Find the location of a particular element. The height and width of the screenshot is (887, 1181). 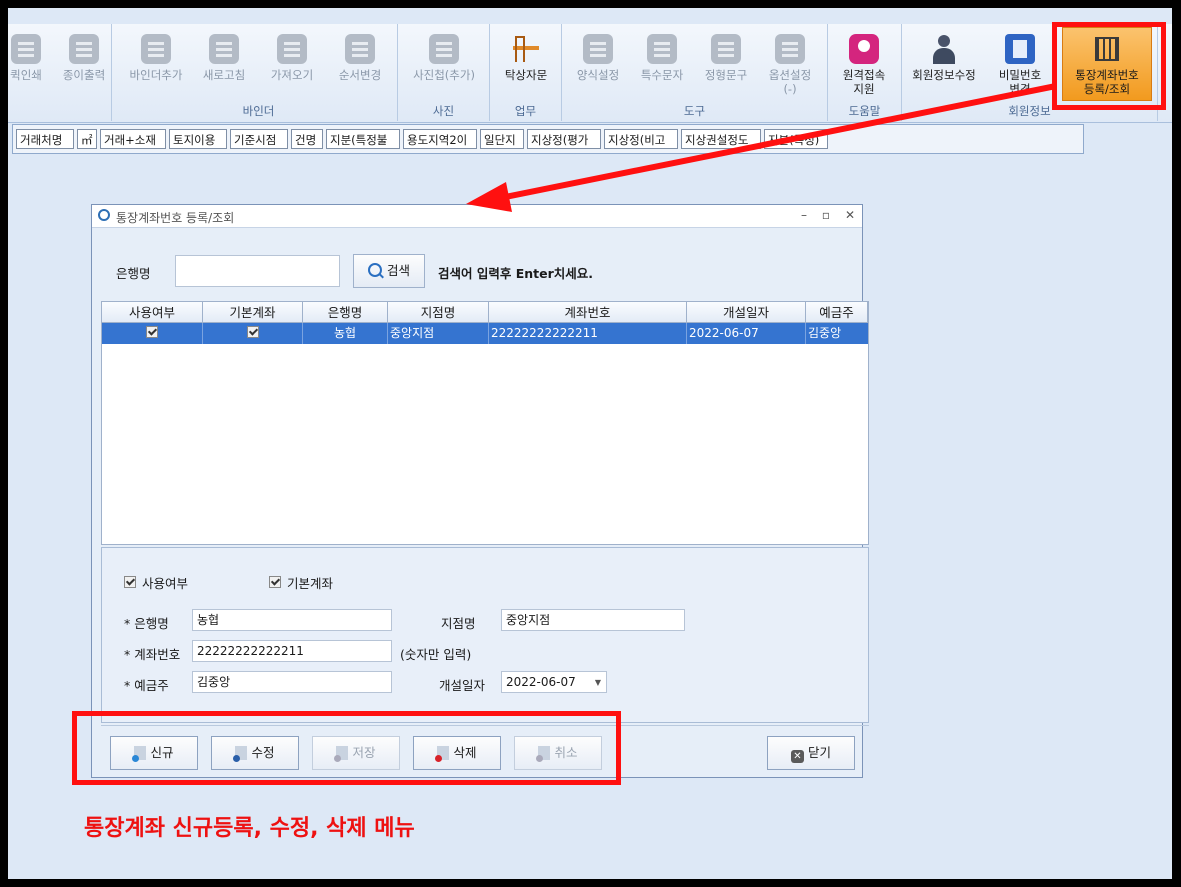

arrow-head is located at coordinates (489, 197).